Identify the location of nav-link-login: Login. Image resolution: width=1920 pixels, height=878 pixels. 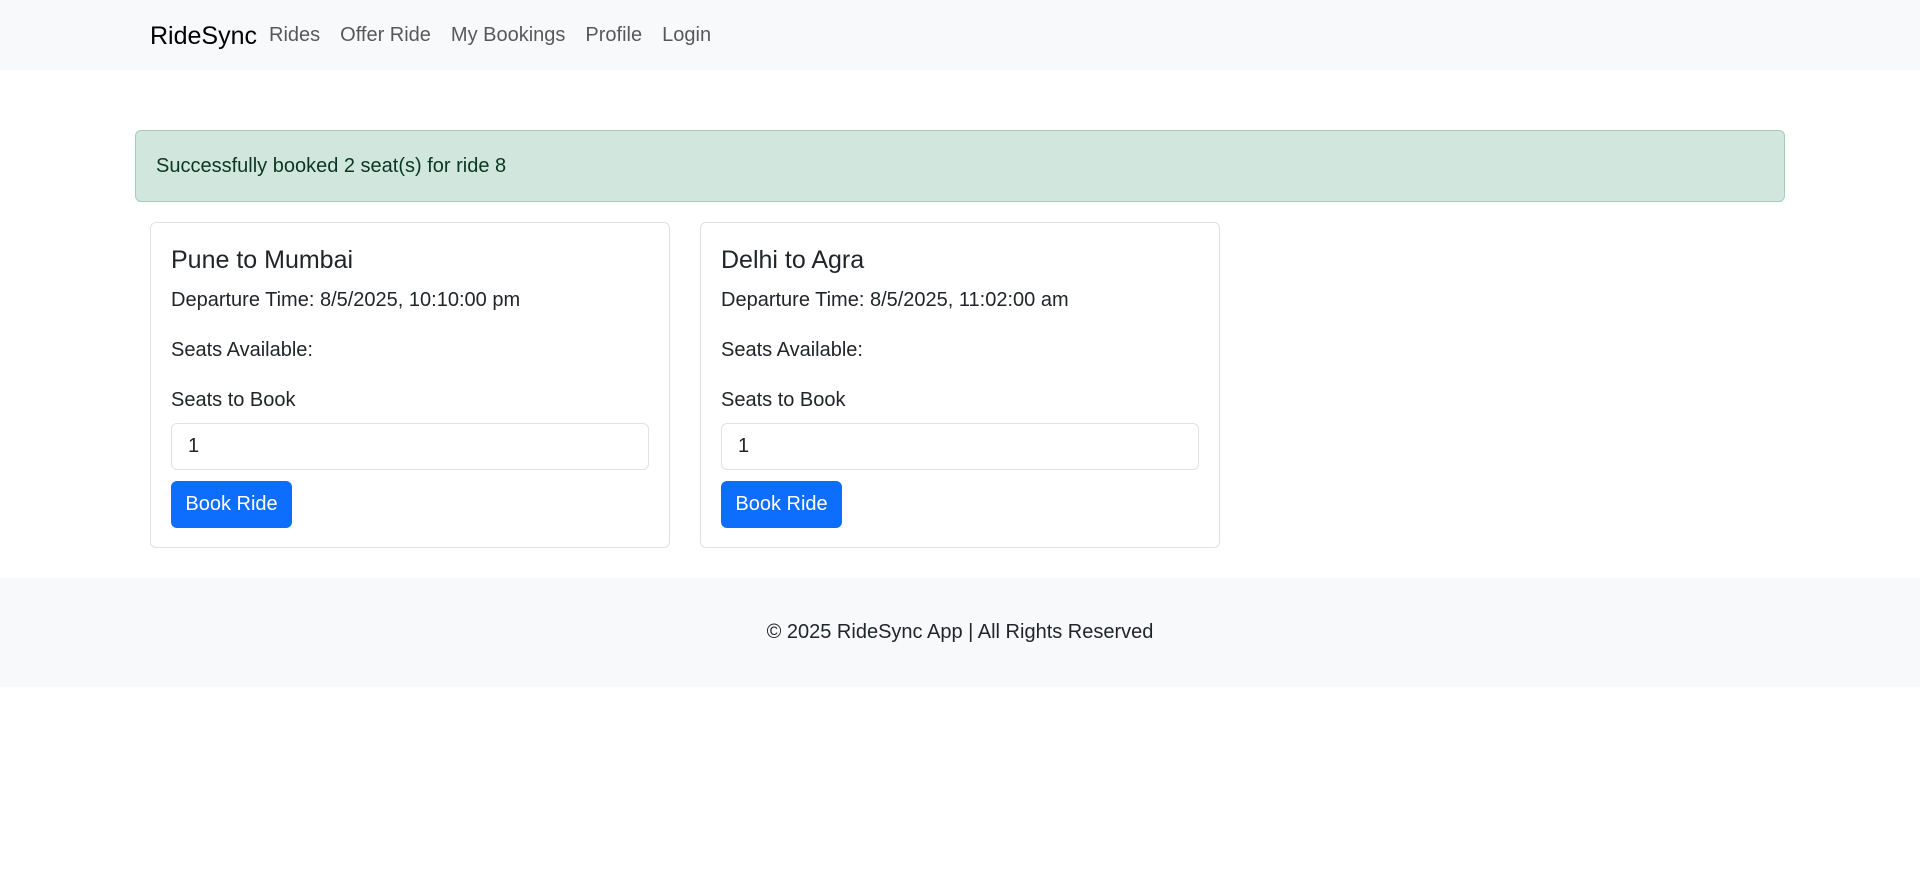
(686, 35).